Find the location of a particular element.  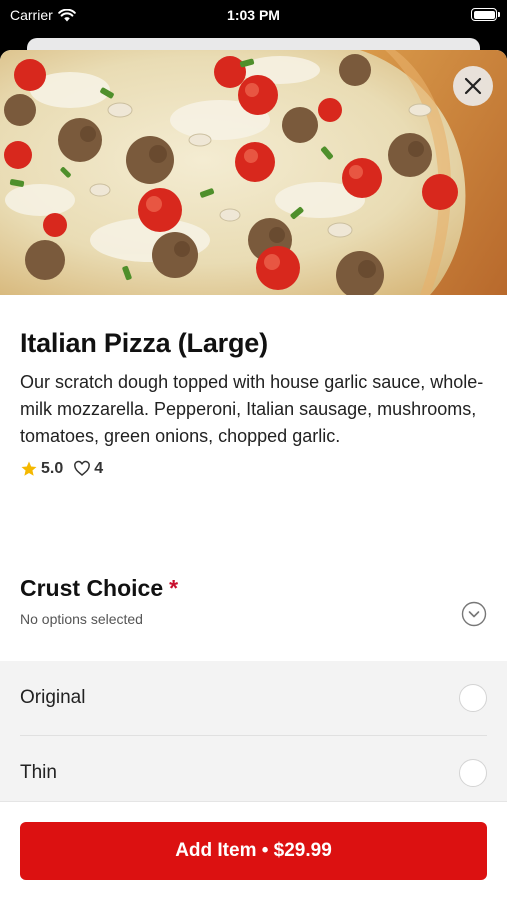

close-button is located at coordinates (473, 86).